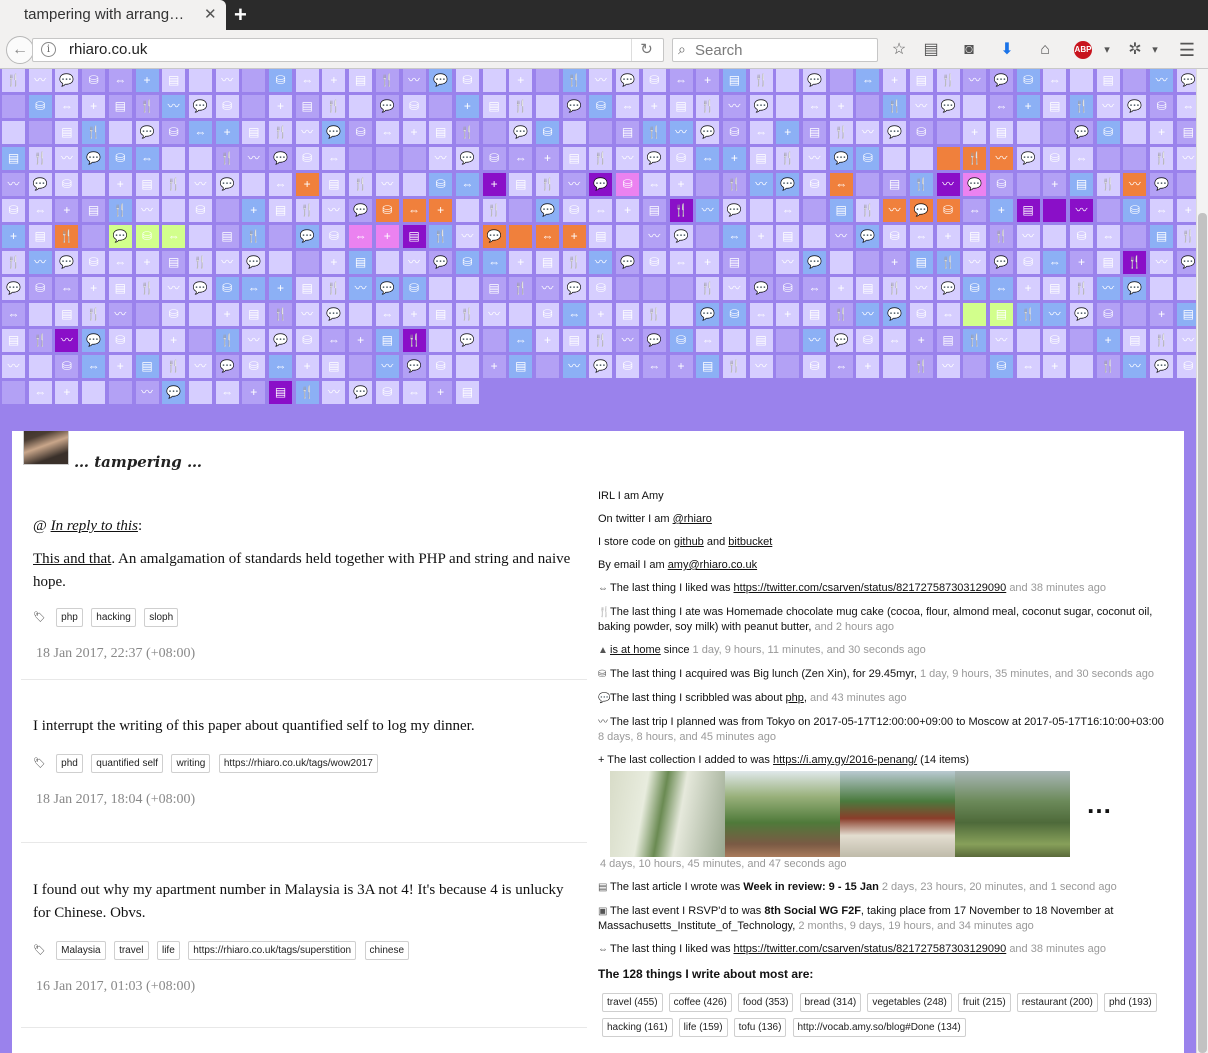 This screenshot has height=1053, width=1208. What do you see at coordinates (348, 50) in the screenshot?
I see `address-bar: i rhiaro.co.uk ↻` at bounding box center [348, 50].